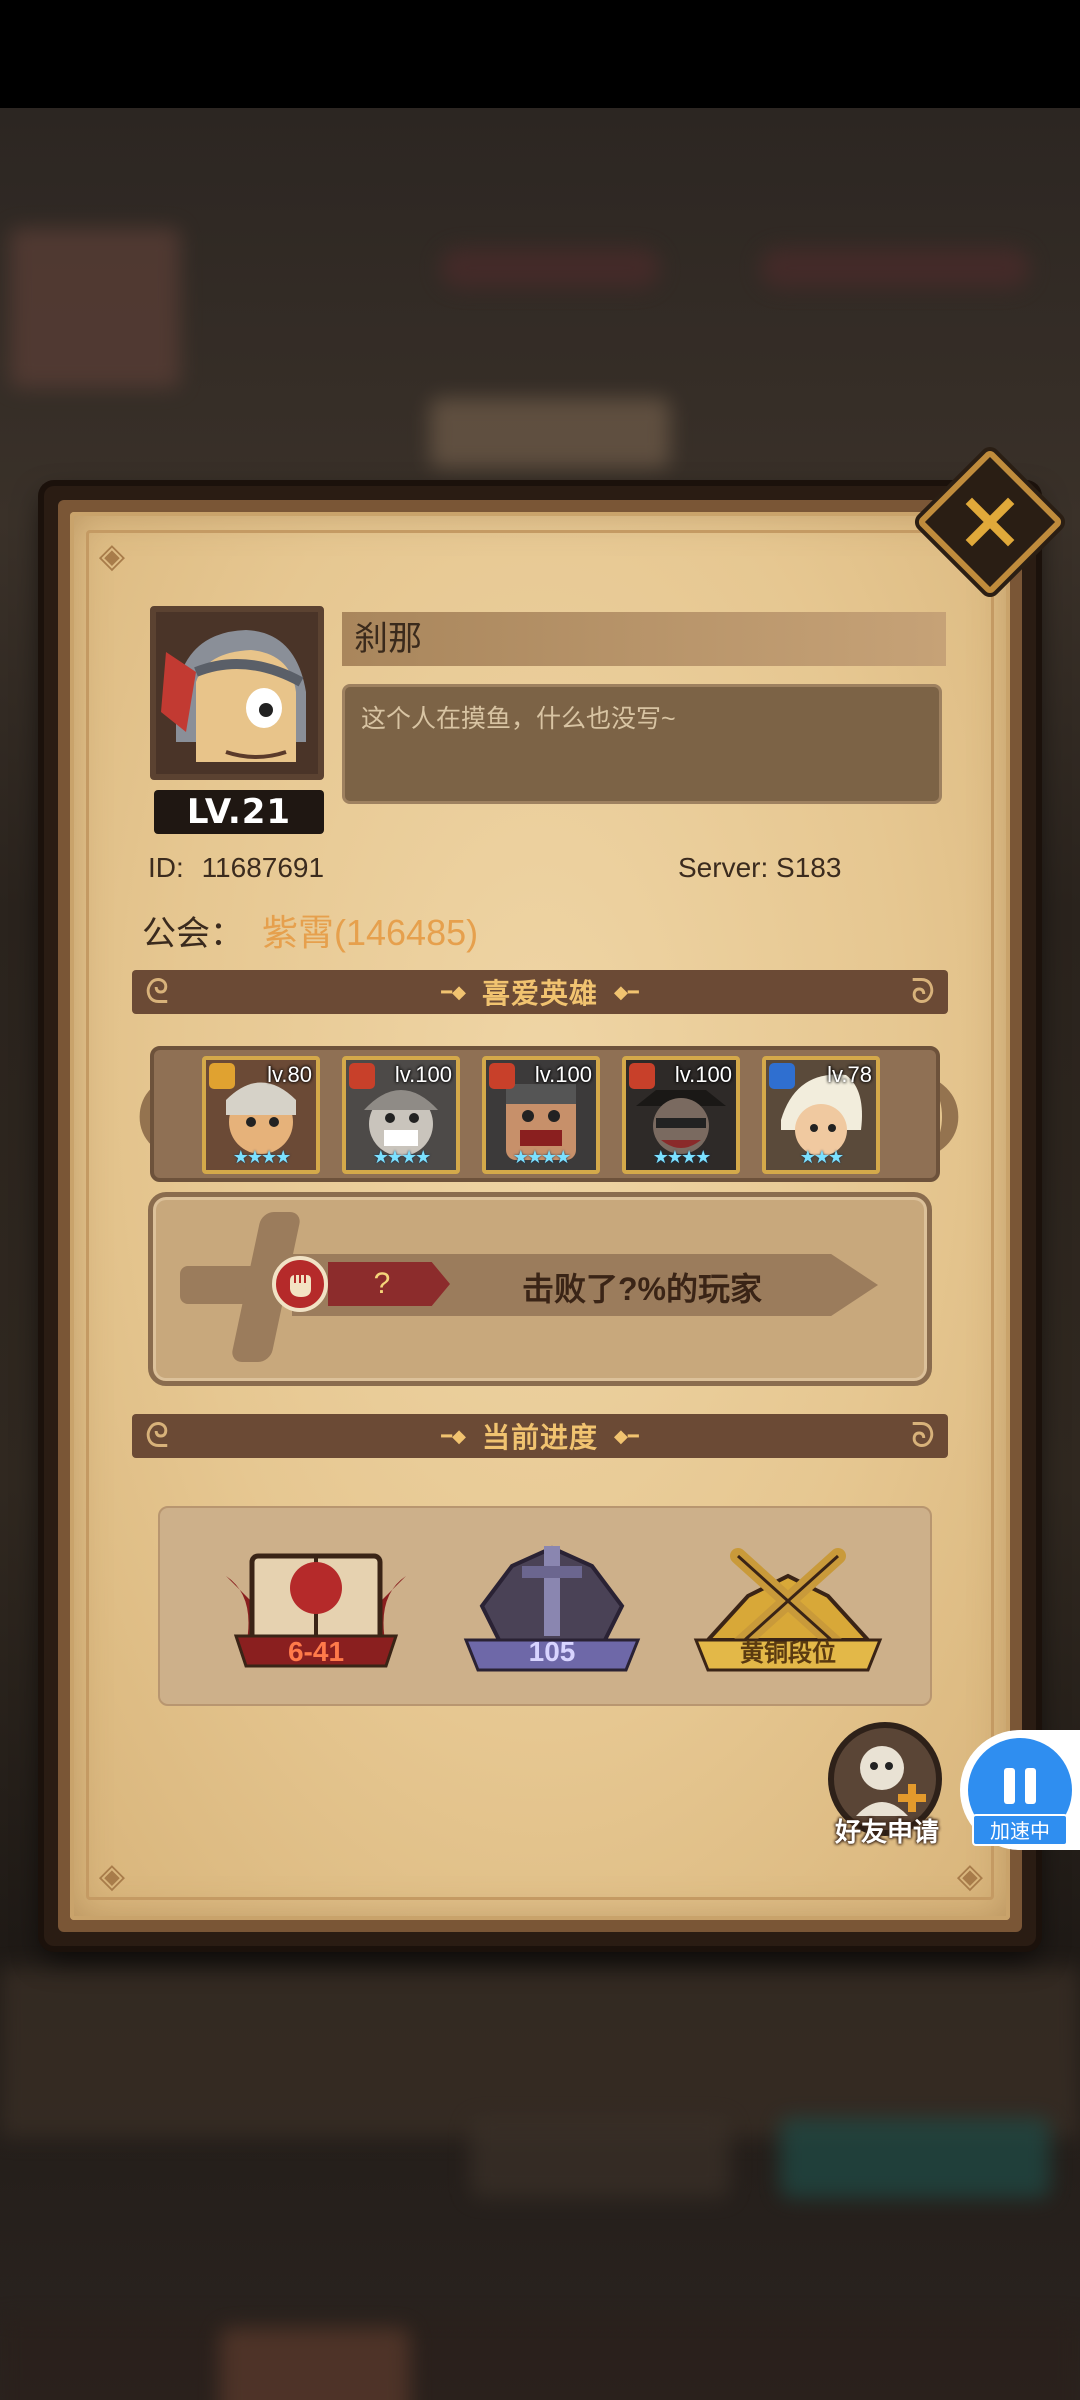 This screenshot has height=2400, width=1080. Describe the element at coordinates (788, 1653) in the screenshot. I see `rank-label: 黄铜段位` at that location.